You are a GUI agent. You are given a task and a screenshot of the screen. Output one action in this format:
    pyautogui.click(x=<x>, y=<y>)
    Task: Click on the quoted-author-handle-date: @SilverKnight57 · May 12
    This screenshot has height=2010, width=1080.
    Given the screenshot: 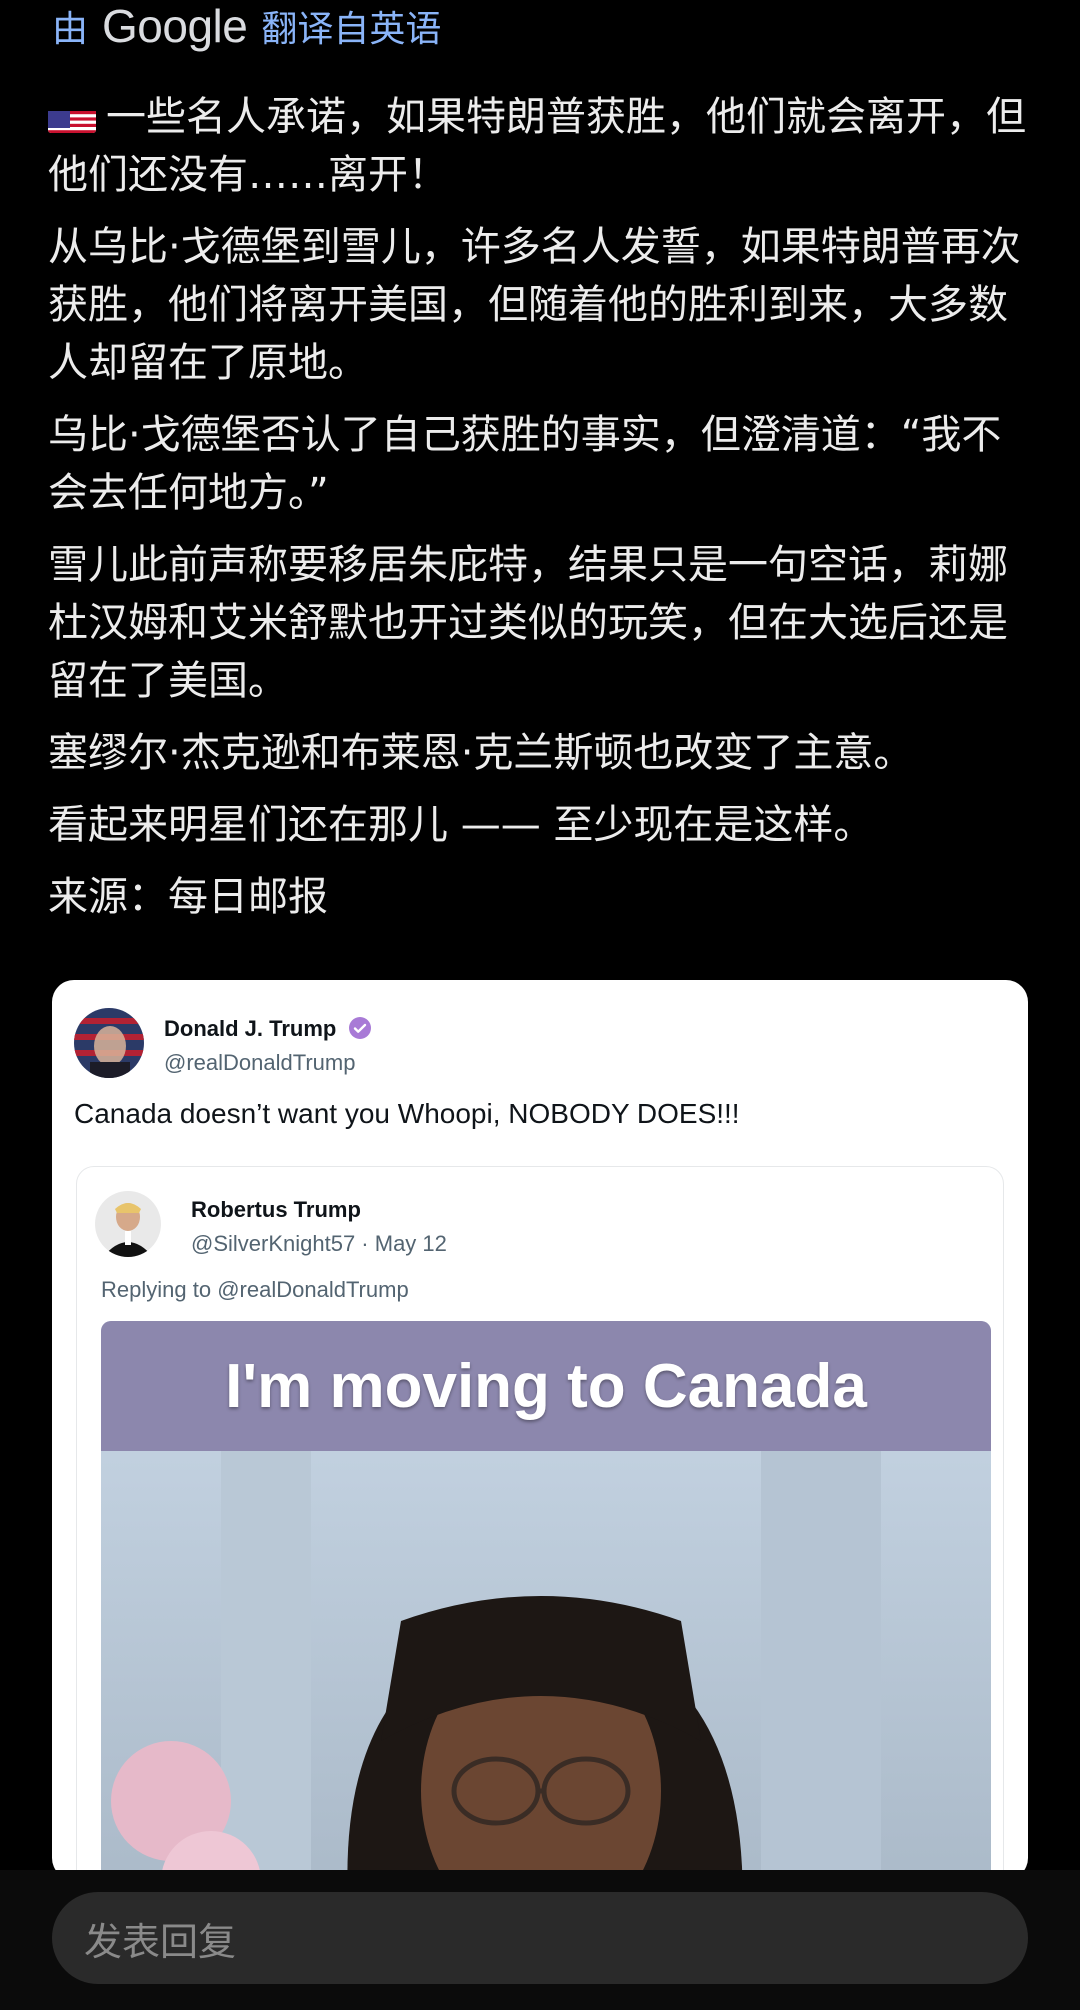 What is the action you would take?
    pyautogui.click(x=319, y=1244)
    